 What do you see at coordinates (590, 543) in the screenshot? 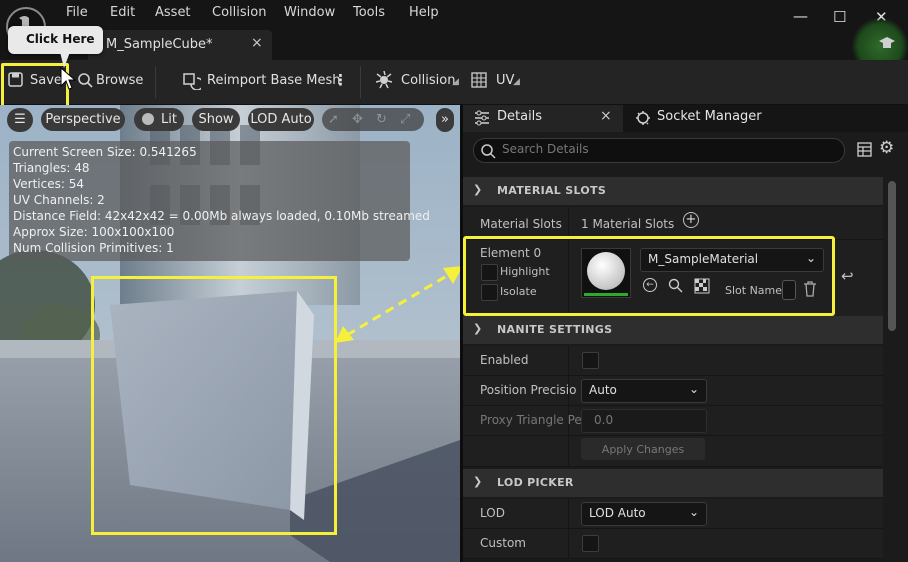
I see `custom-checkbox` at bounding box center [590, 543].